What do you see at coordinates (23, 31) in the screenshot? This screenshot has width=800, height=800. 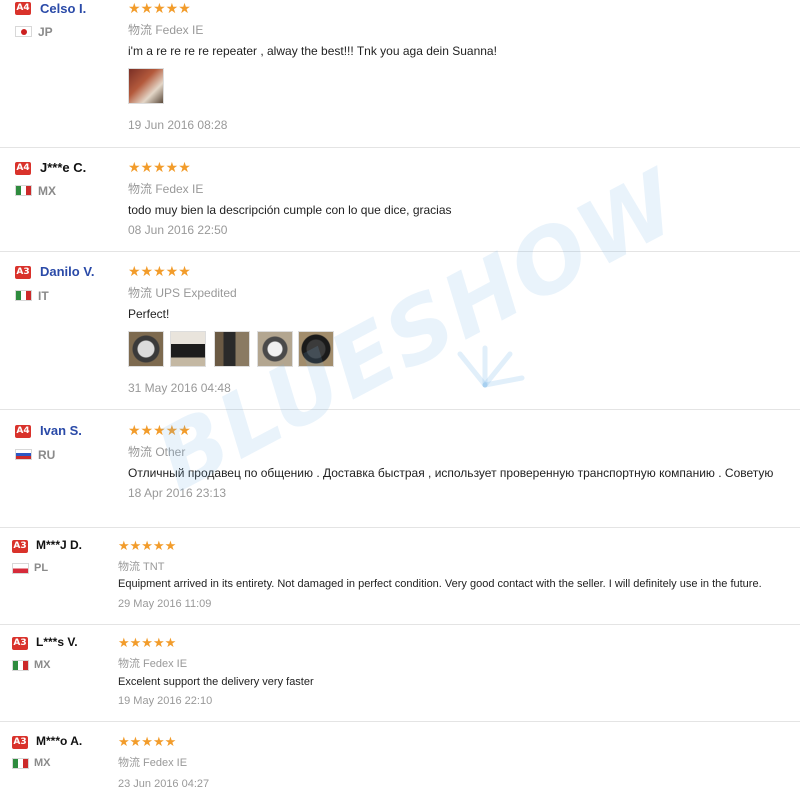 I see `flag-jp-icon` at bounding box center [23, 31].